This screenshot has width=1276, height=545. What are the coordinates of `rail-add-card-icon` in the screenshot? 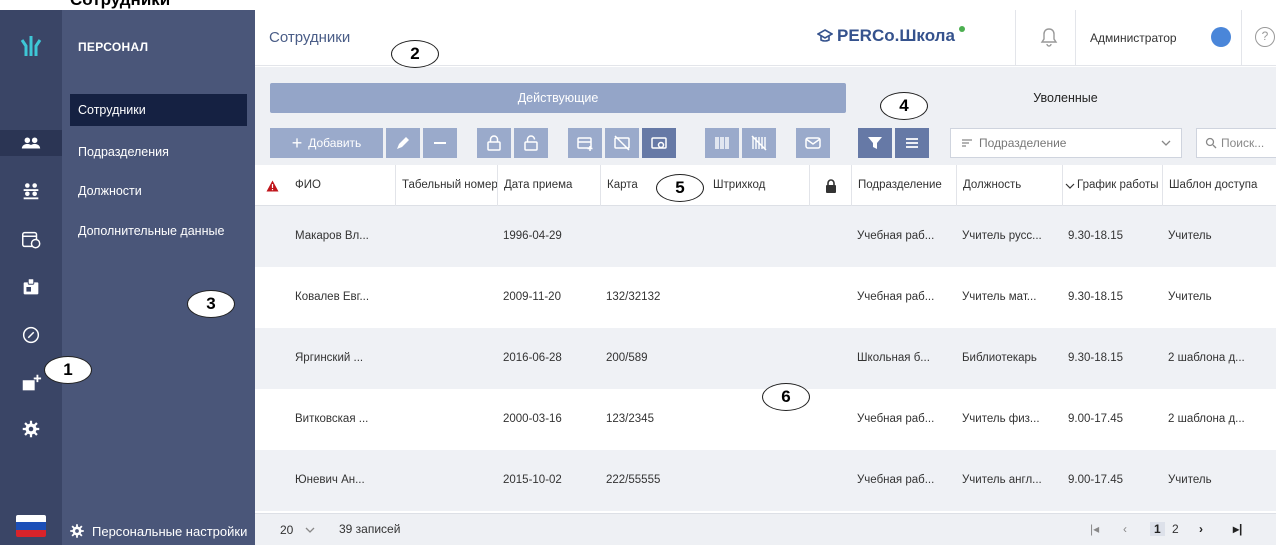 It's located at (31, 383).